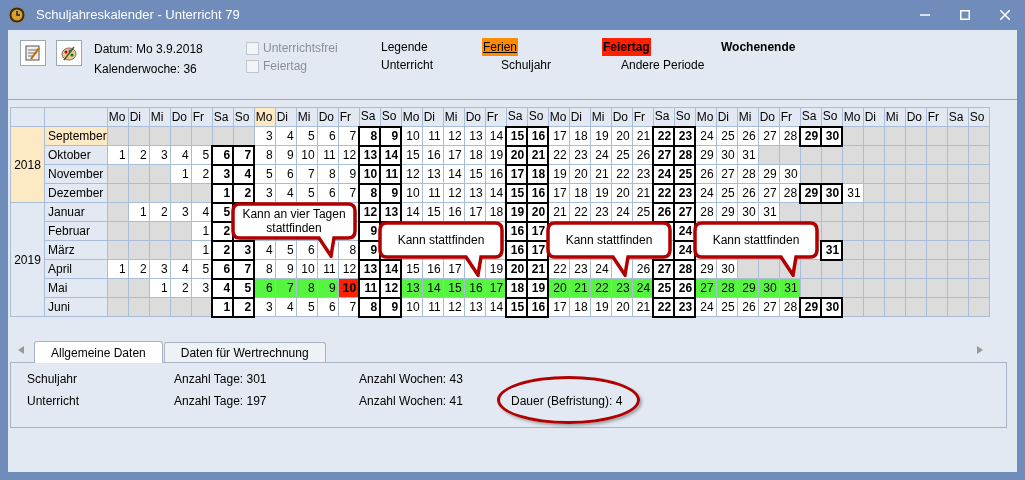 The width and height of the screenshot is (1025, 480). What do you see at coordinates (370, 136) in the screenshot?
I see `day-cell: 8` at bounding box center [370, 136].